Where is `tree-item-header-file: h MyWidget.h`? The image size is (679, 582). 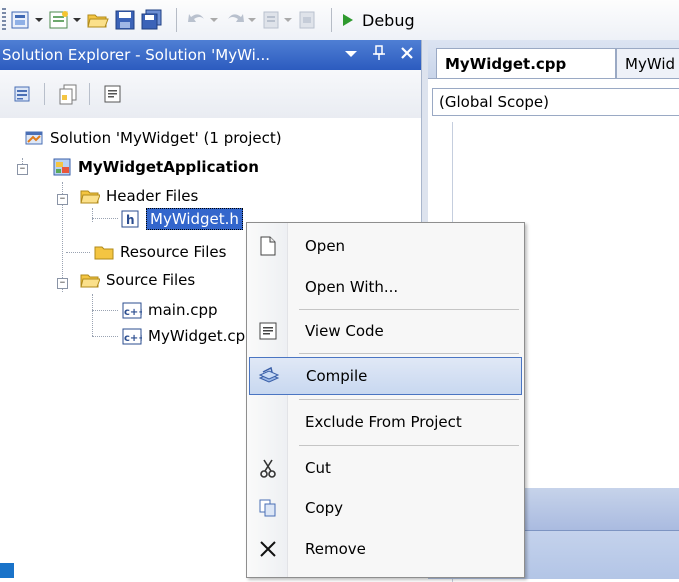
tree-item-header-file: h MyWidget.h is located at coordinates (181, 219).